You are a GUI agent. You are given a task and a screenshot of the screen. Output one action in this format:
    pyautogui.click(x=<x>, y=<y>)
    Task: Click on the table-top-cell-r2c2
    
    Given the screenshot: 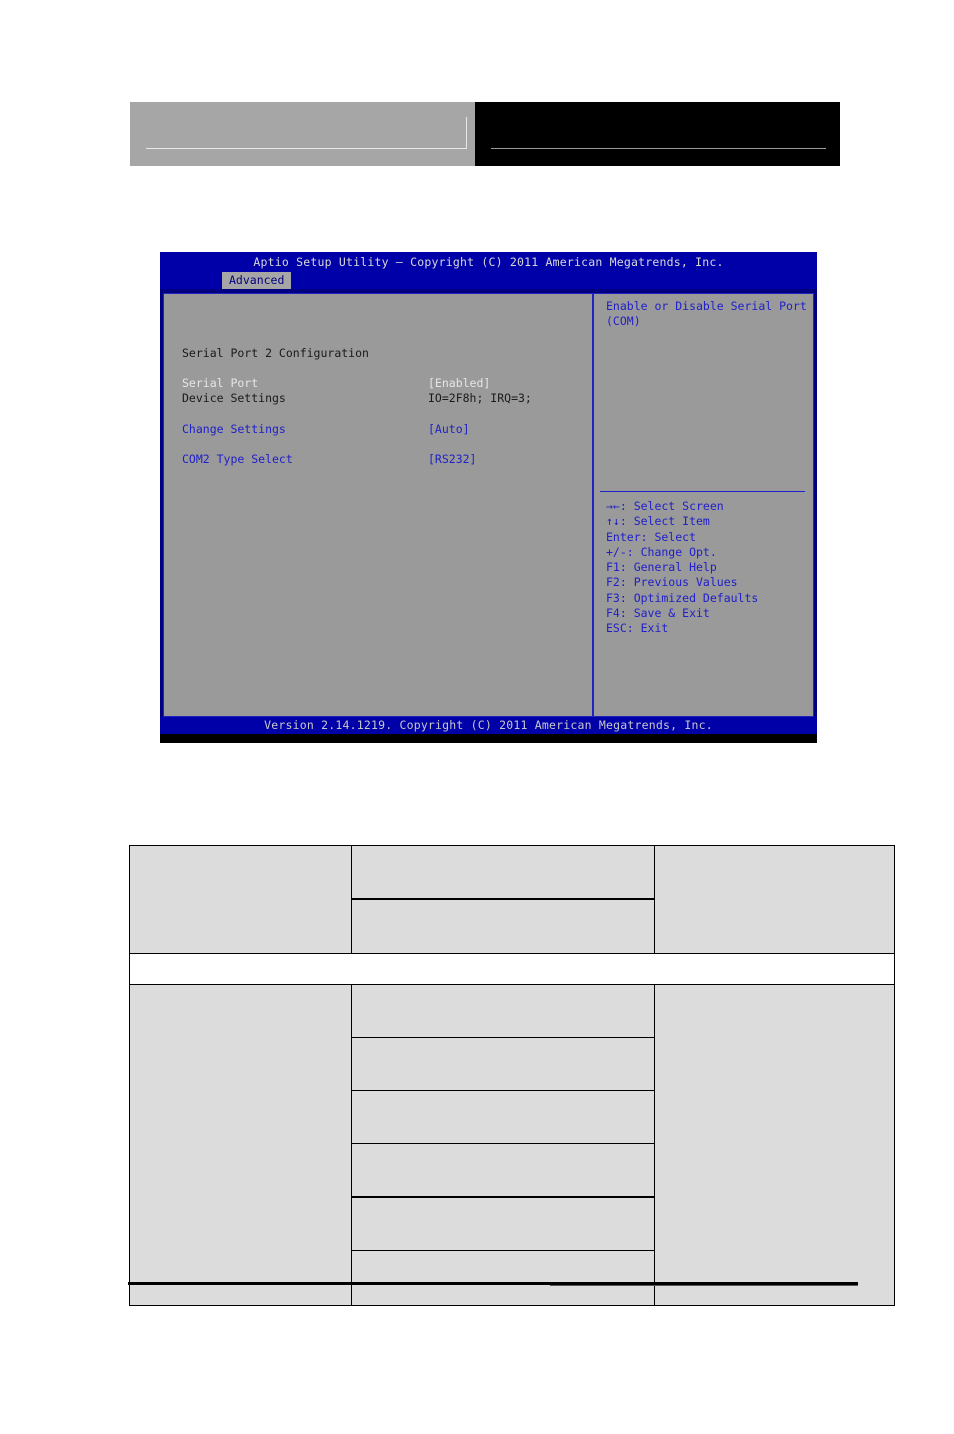 What is the action you would take?
    pyautogui.click(x=503, y=926)
    